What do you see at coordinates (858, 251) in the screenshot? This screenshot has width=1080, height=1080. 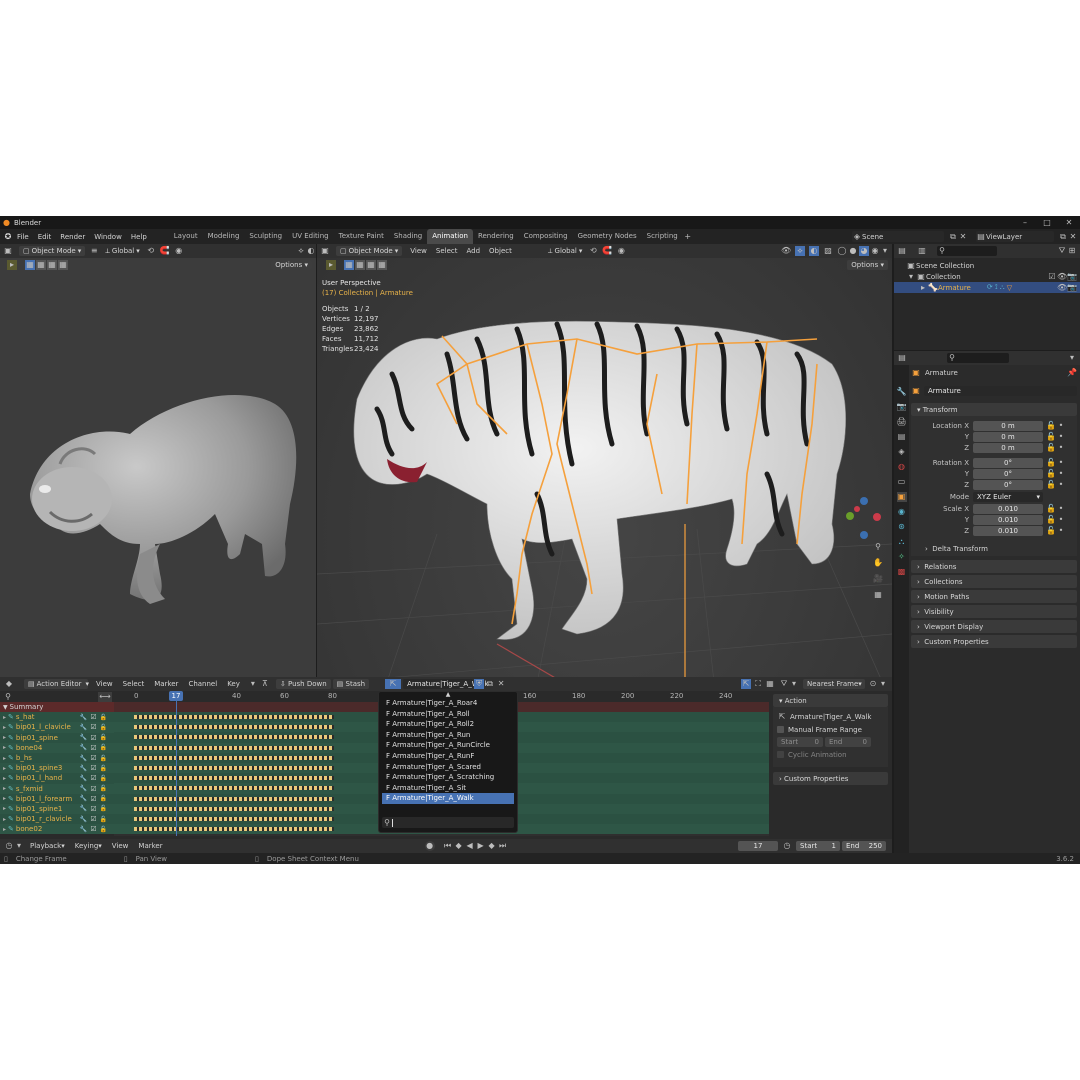 I see `shading-modes: ◯ ● ◕ ◉` at bounding box center [858, 251].